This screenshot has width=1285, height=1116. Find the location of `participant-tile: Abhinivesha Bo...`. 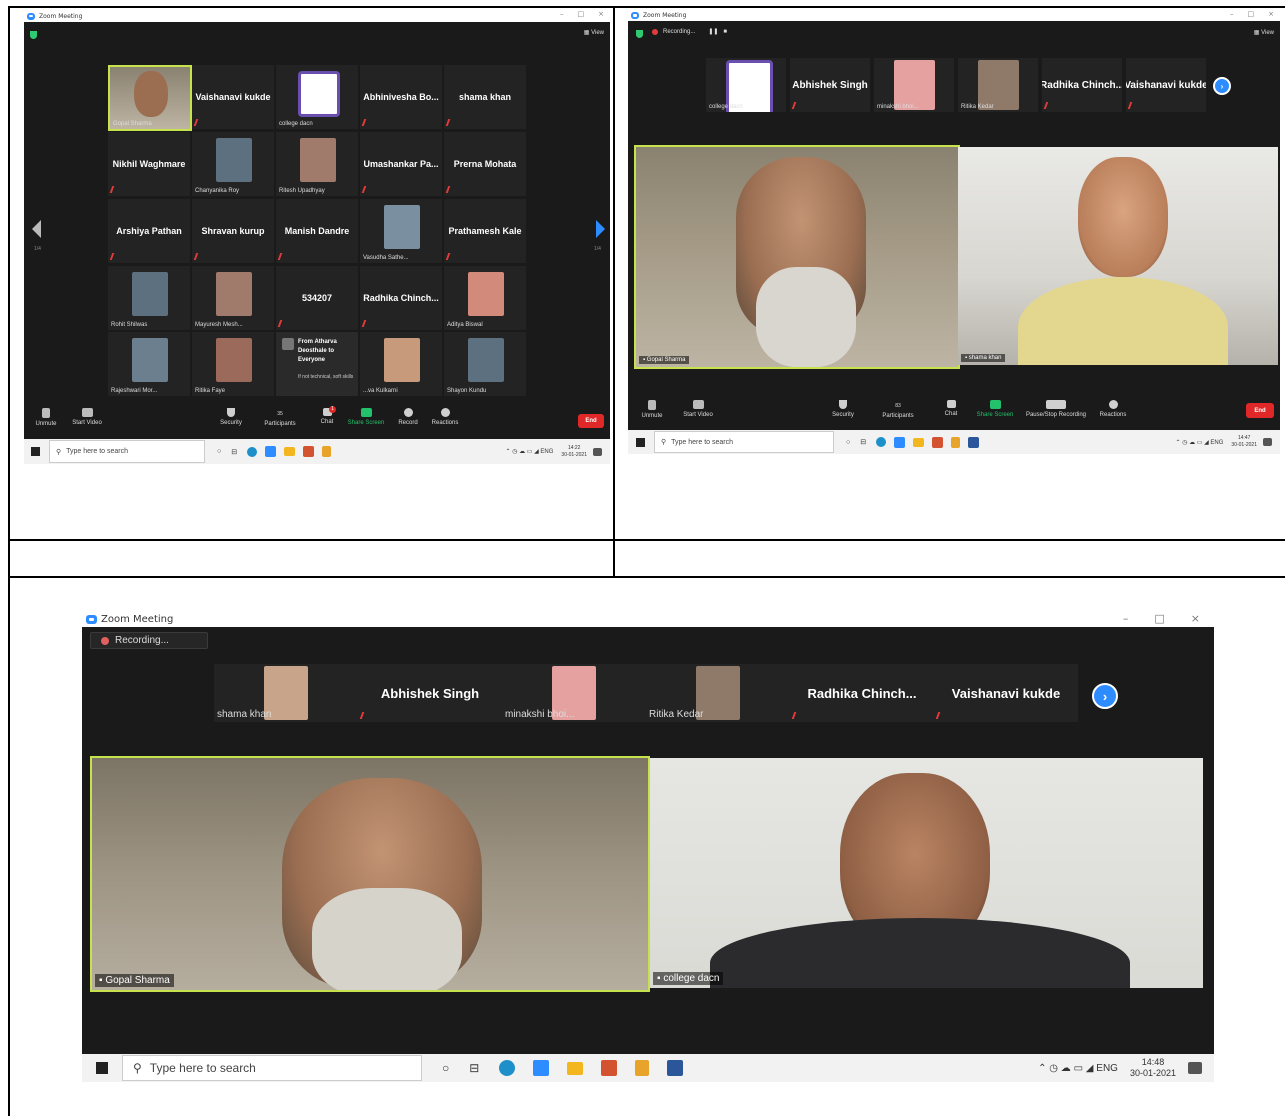

participant-tile: Abhinivesha Bo... is located at coordinates (401, 97).